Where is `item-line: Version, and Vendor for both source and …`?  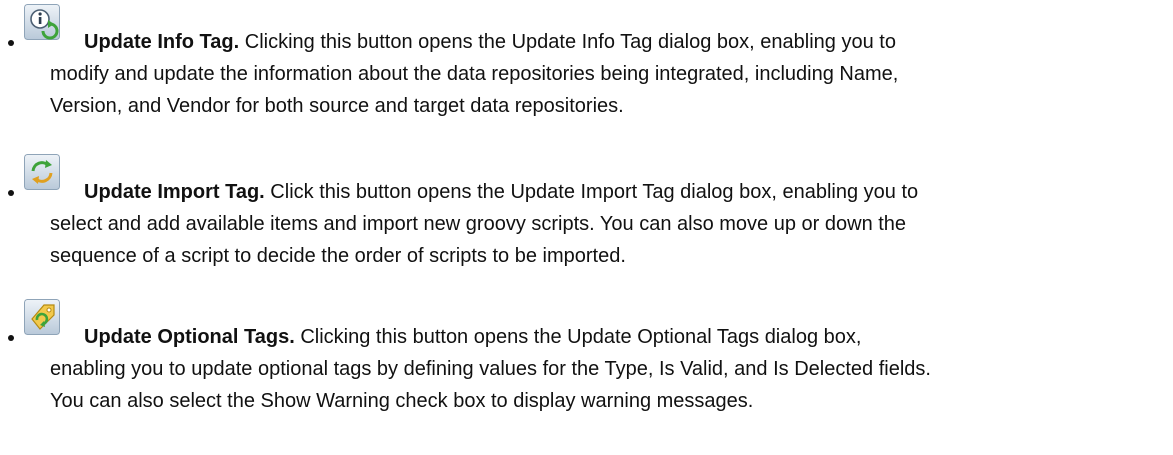
item-line: Version, and Vendor for both source and … is located at coordinates (337, 106).